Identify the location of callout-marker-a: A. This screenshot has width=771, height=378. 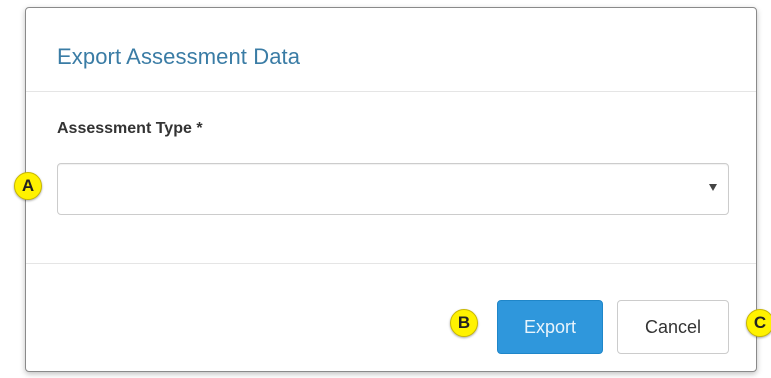
(28, 186).